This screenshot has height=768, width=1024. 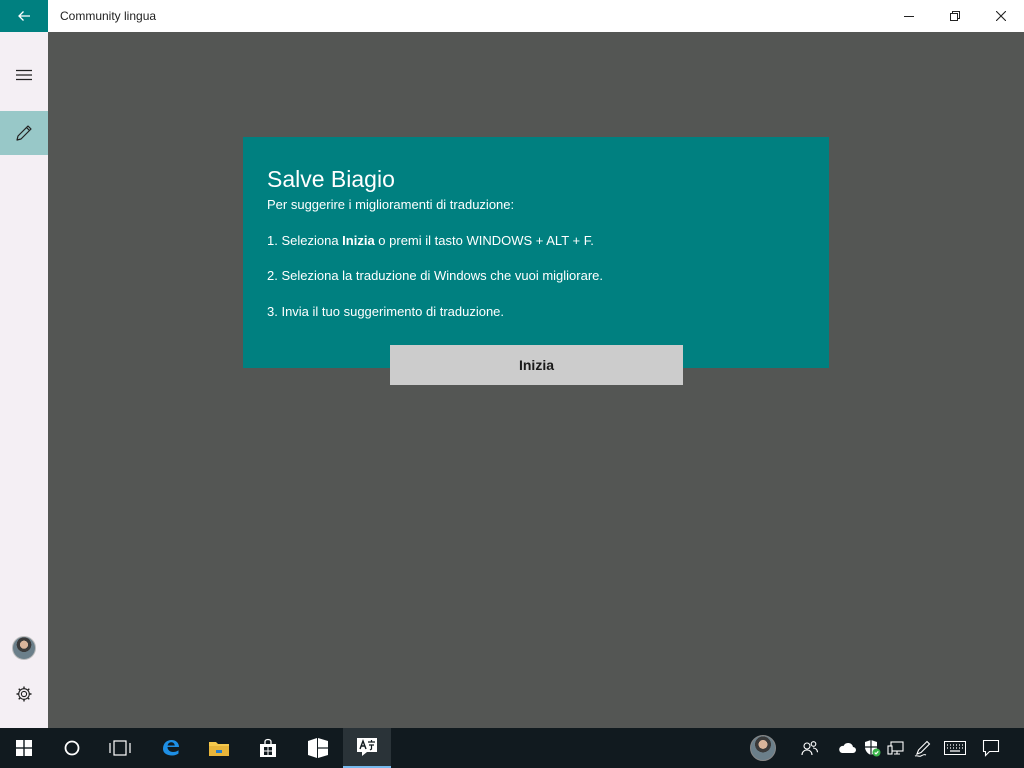 I want to click on shield-check-icon, so click(x=873, y=748).